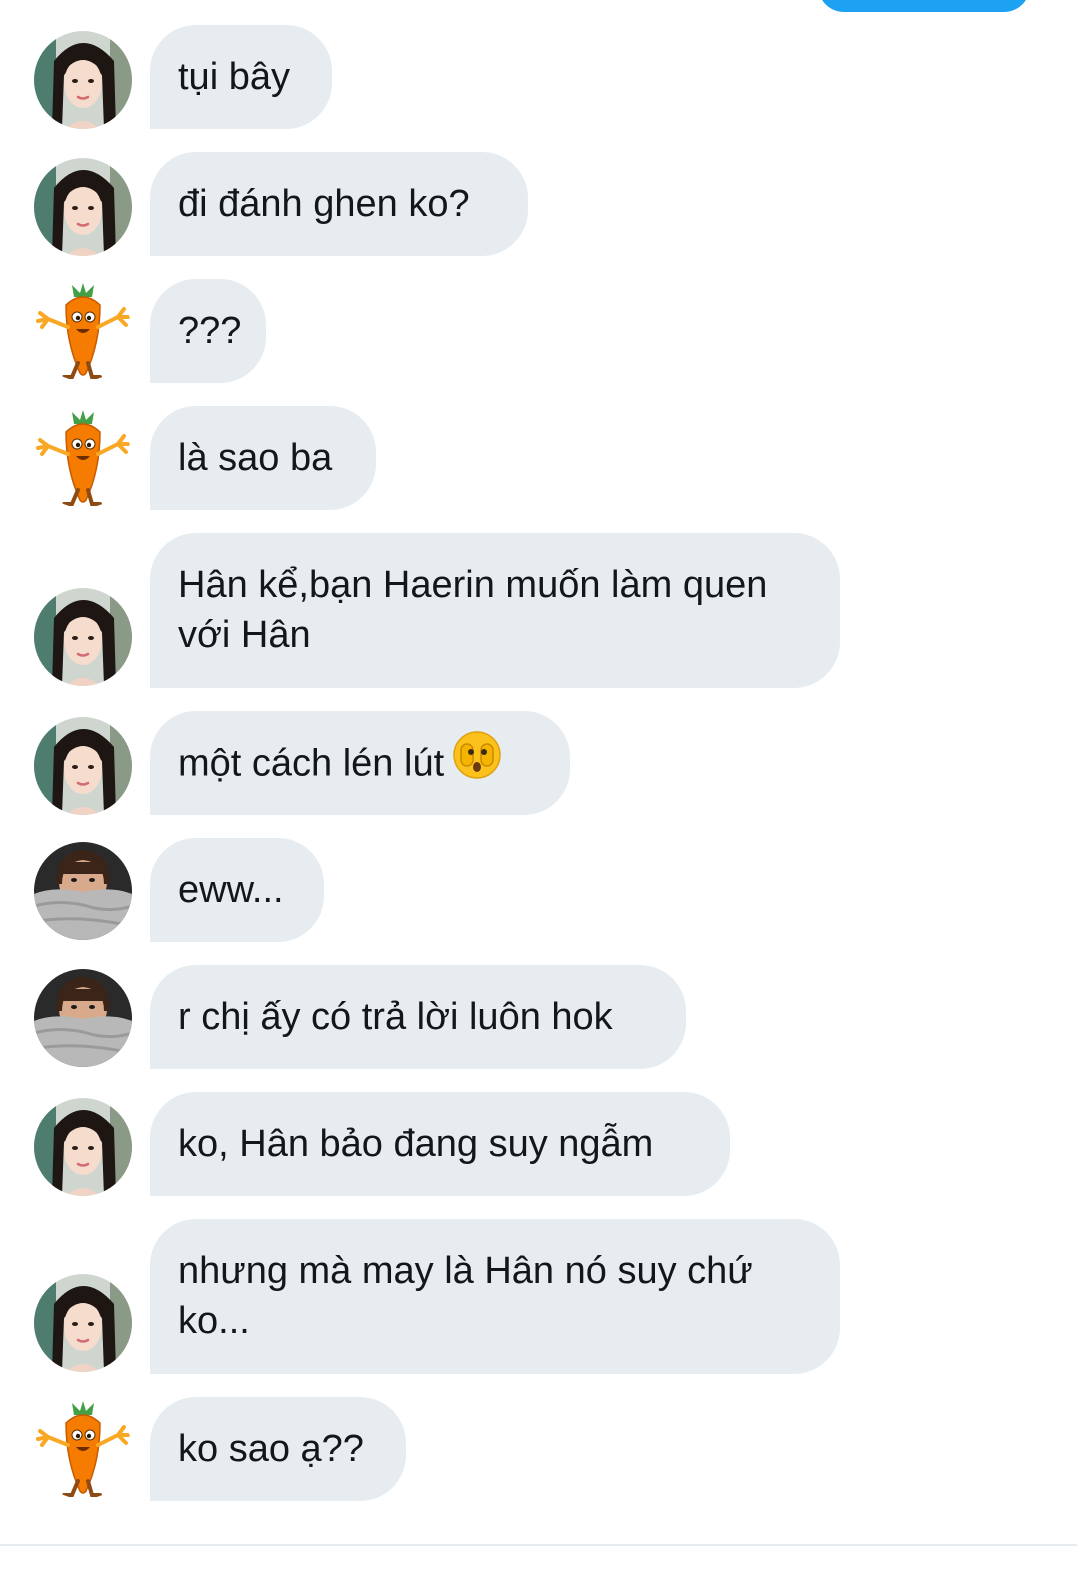 The height and width of the screenshot is (1594, 1077). Describe the element at coordinates (477, 761) in the screenshot. I see `face-peeking-through-hands-icon` at that location.